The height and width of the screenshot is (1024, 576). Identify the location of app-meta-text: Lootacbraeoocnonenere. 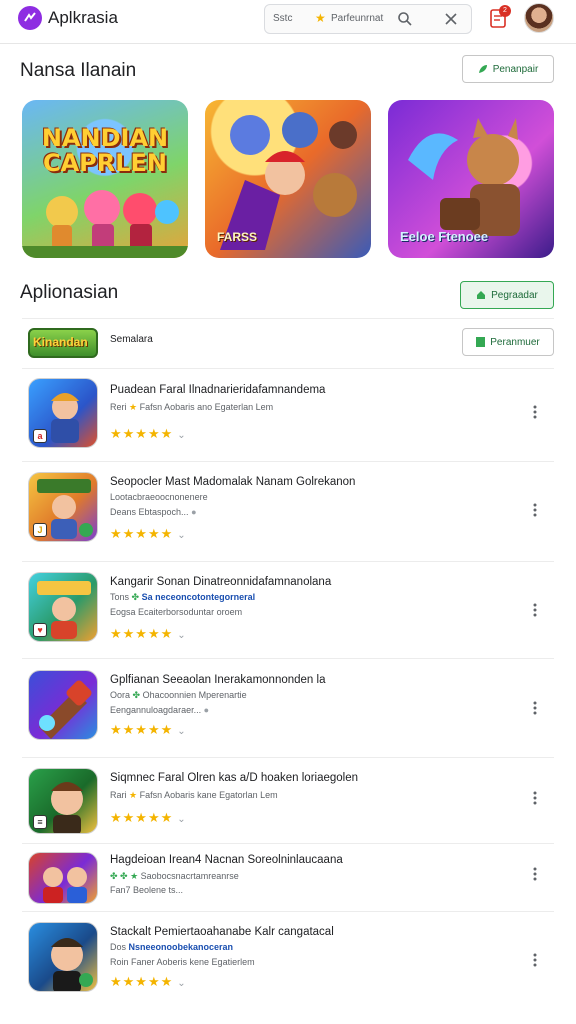
(159, 497).